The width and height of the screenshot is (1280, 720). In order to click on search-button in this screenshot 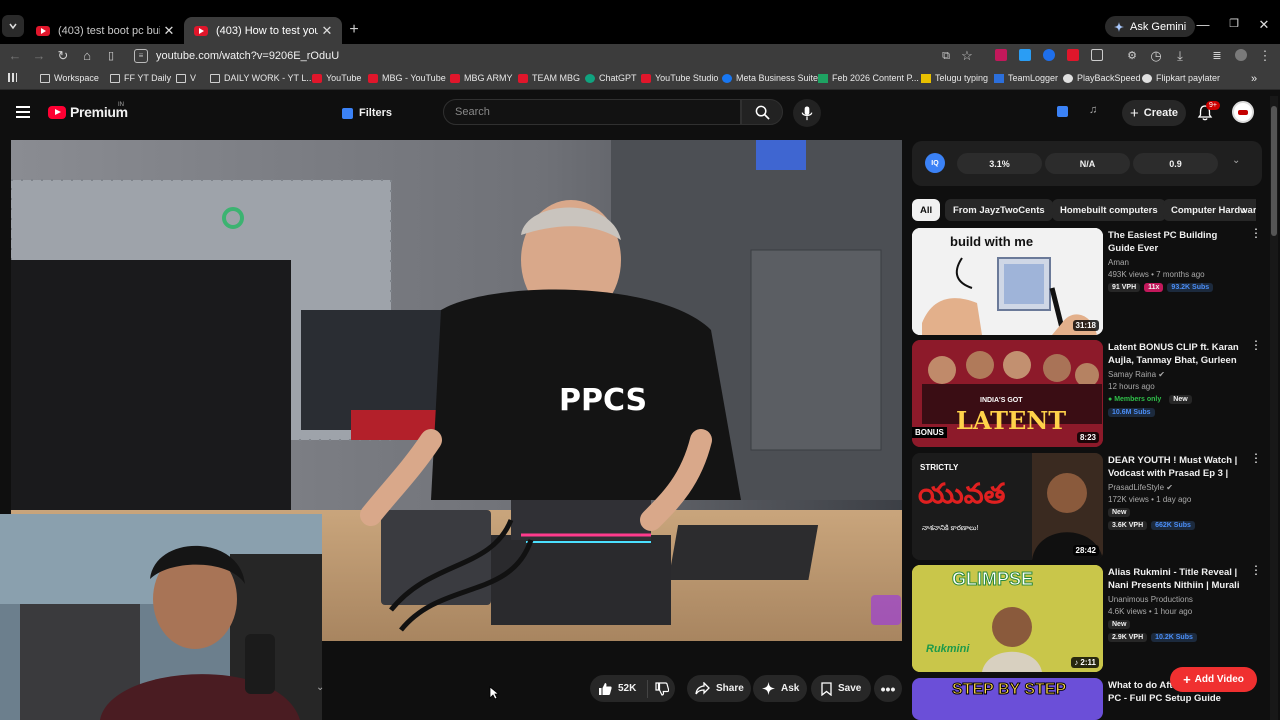, I will do `click(762, 112)`.